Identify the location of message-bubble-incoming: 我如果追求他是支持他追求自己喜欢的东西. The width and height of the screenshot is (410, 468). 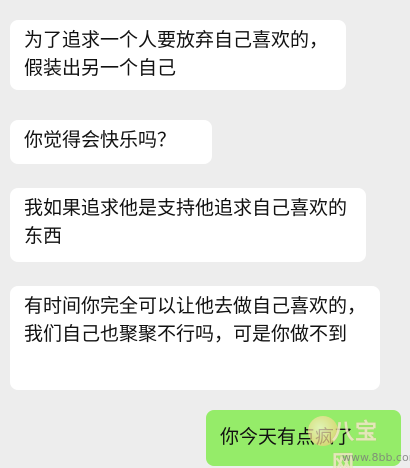
(188, 225).